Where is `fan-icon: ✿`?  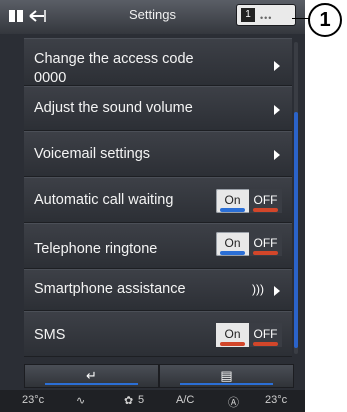 fan-icon: ✿ is located at coordinates (128, 400).